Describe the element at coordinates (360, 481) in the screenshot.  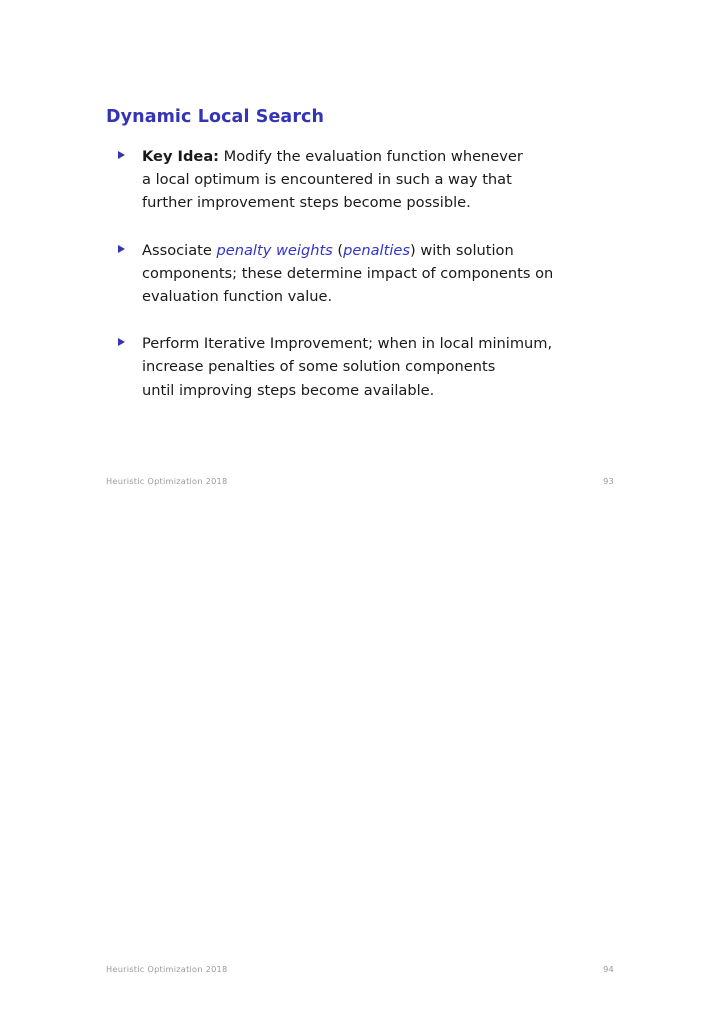
I see `slide-footer: Heuristic Optimization 2018 93` at that location.